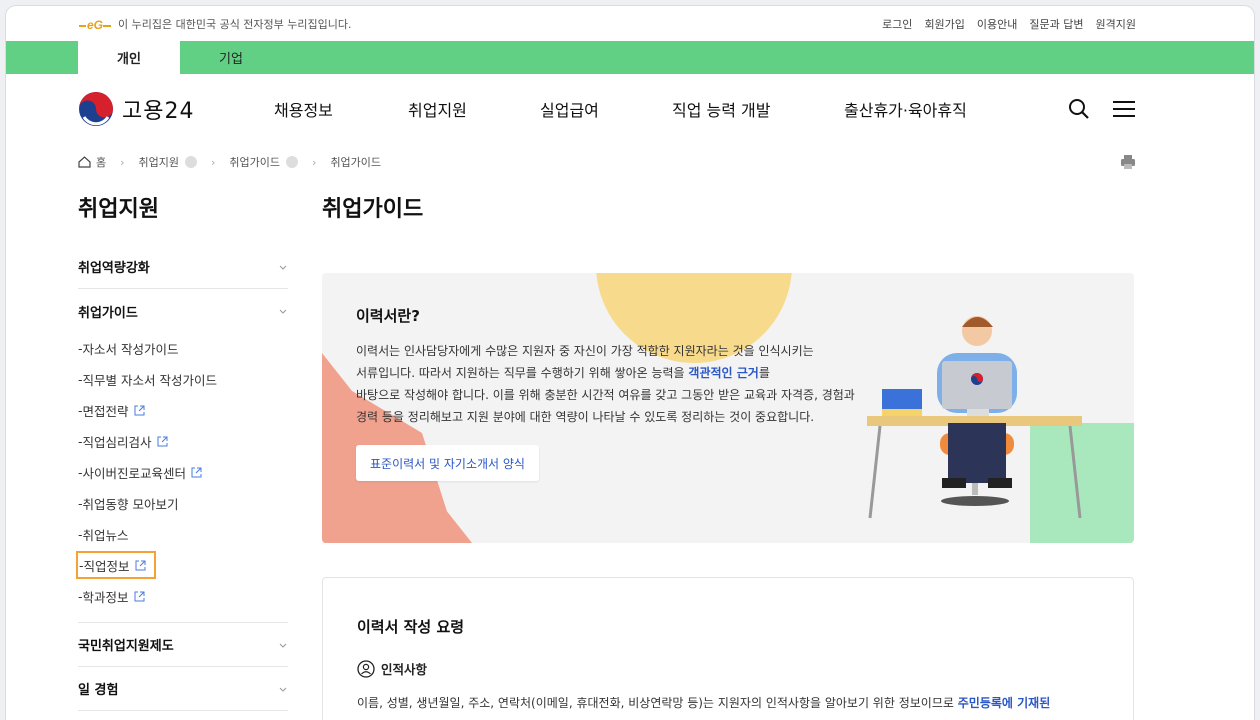  I want to click on resume-template-button: 표준이력서 및 자기소개서 양식, so click(447, 463).